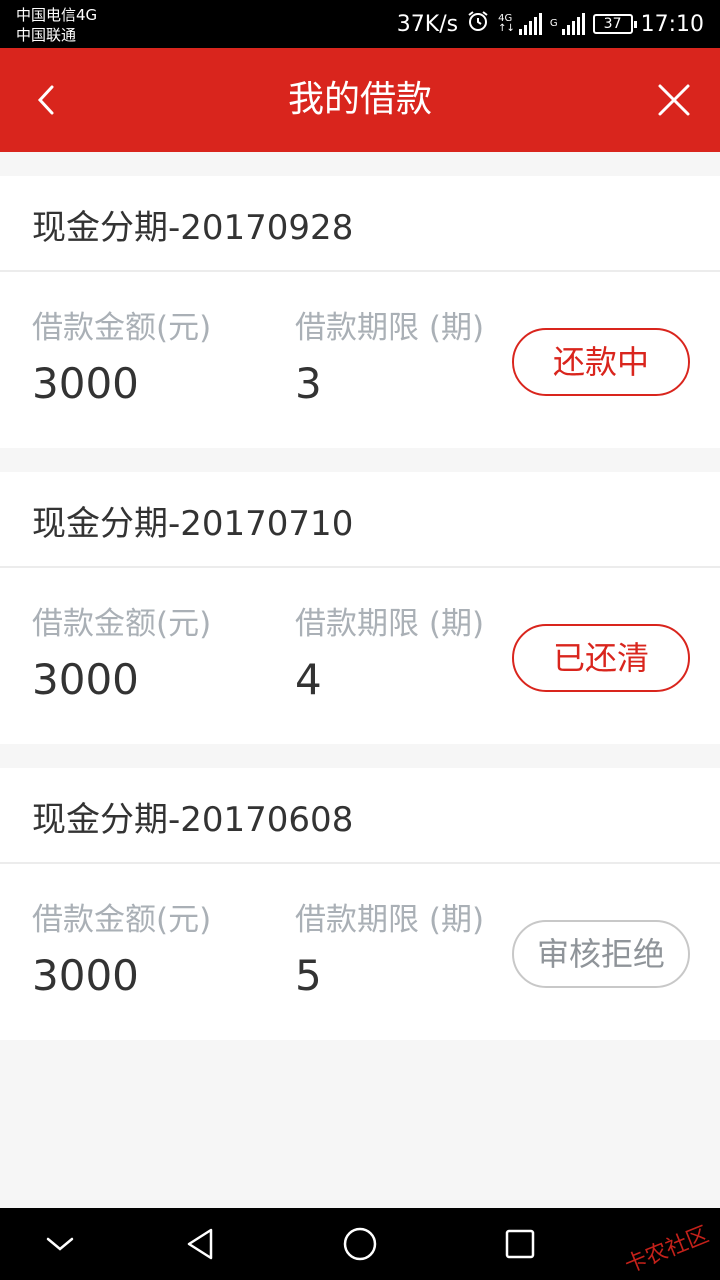 The height and width of the screenshot is (1280, 720). What do you see at coordinates (360, 224) in the screenshot?
I see `loan-title: 现金分期-20170928` at bounding box center [360, 224].